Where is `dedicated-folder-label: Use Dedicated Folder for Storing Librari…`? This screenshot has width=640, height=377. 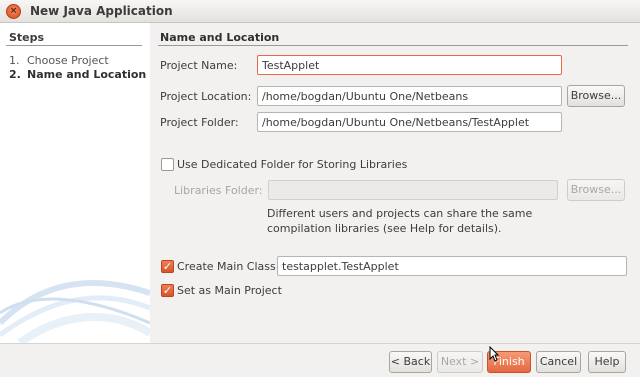
dedicated-folder-label: Use Dedicated Folder for Storing Librari… is located at coordinates (292, 164).